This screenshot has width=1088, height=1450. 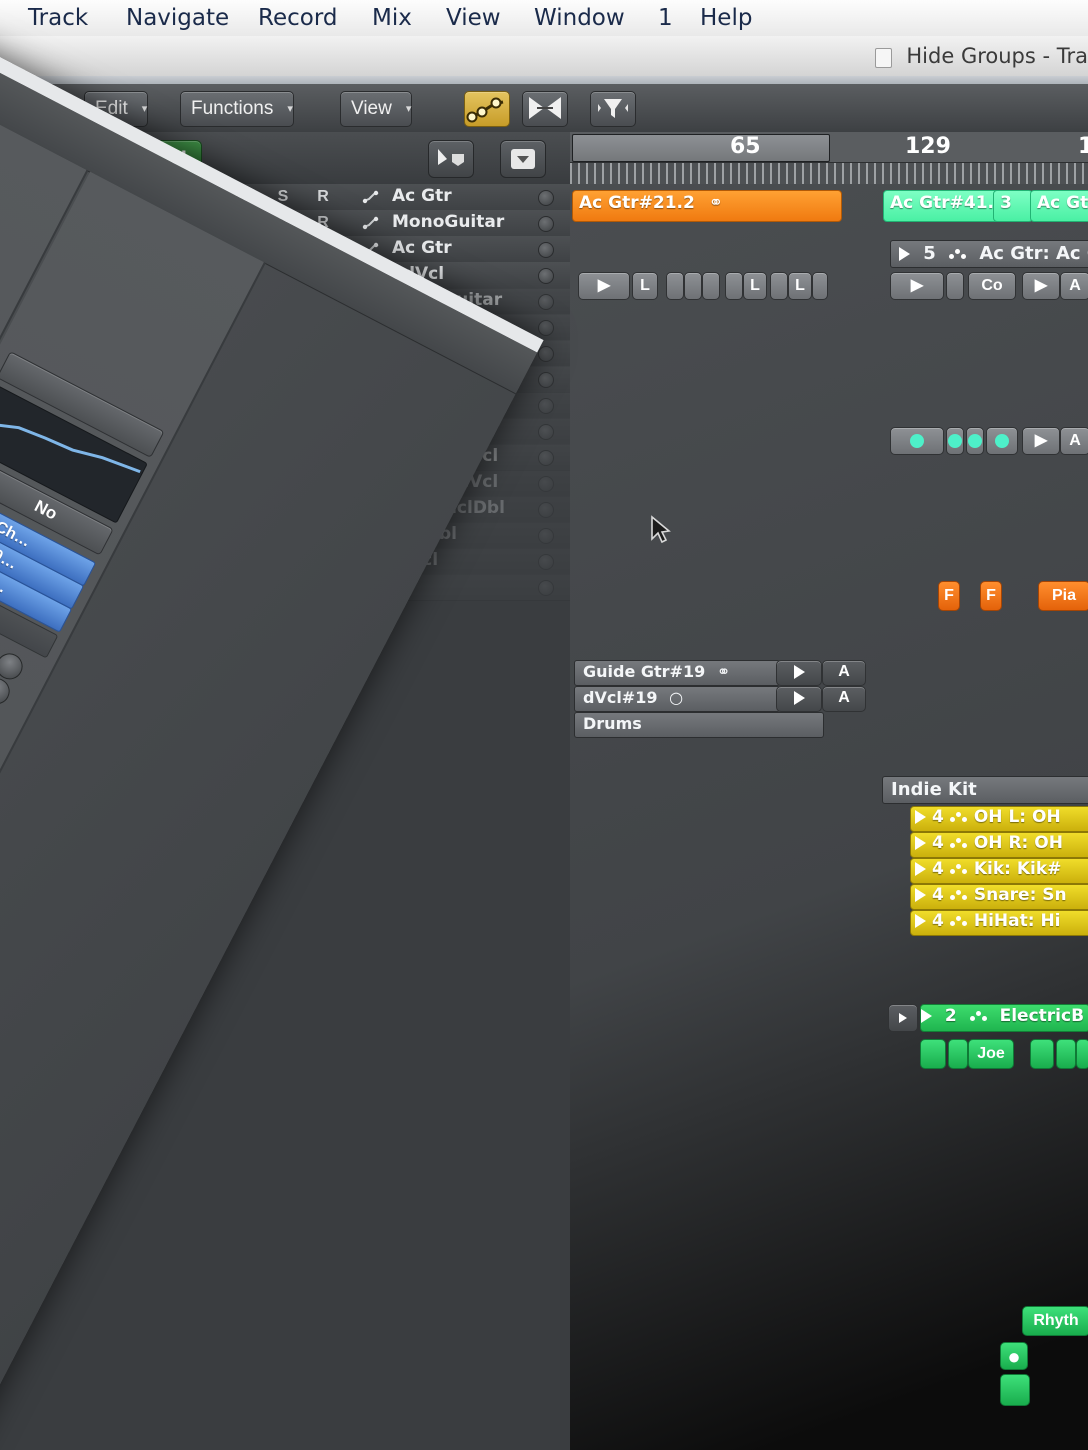 What do you see at coordinates (755, 286) in the screenshot?
I see `arrange-chip-6: L` at bounding box center [755, 286].